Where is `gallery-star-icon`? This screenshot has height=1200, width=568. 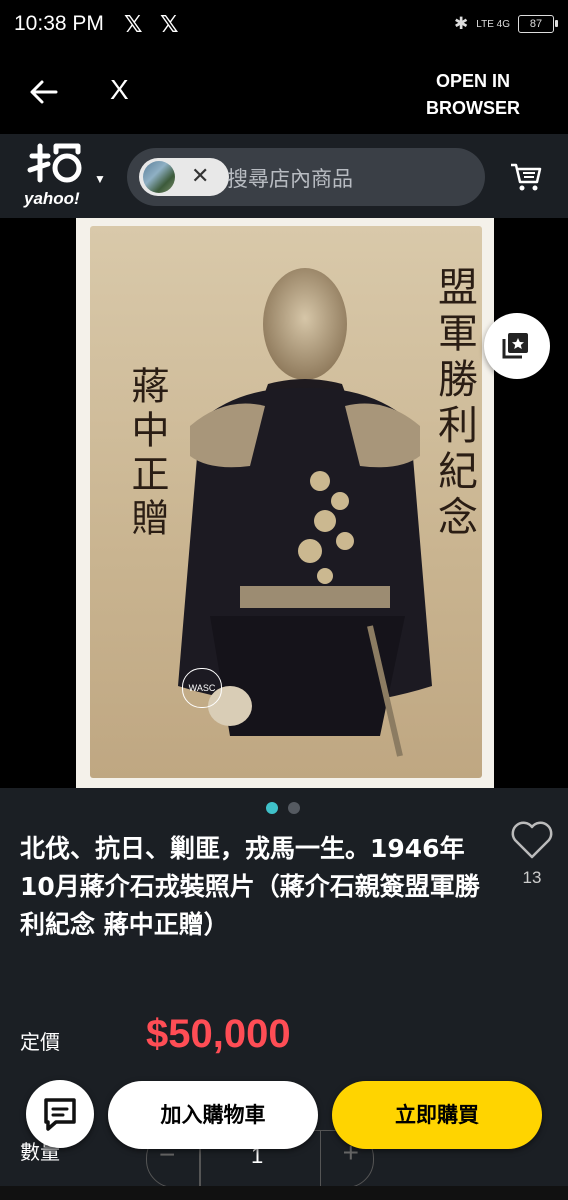
gallery-star-icon is located at coordinates (515, 346).